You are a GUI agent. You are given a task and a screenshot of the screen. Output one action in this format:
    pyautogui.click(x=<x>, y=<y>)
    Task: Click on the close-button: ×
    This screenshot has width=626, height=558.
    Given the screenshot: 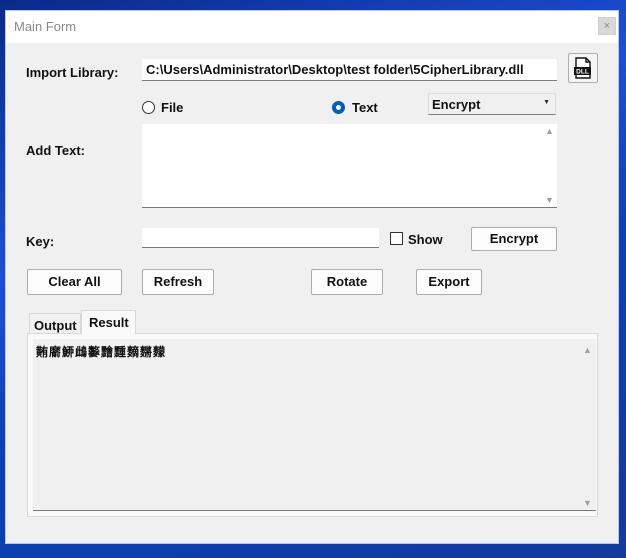 What is the action you would take?
    pyautogui.click(x=607, y=26)
    